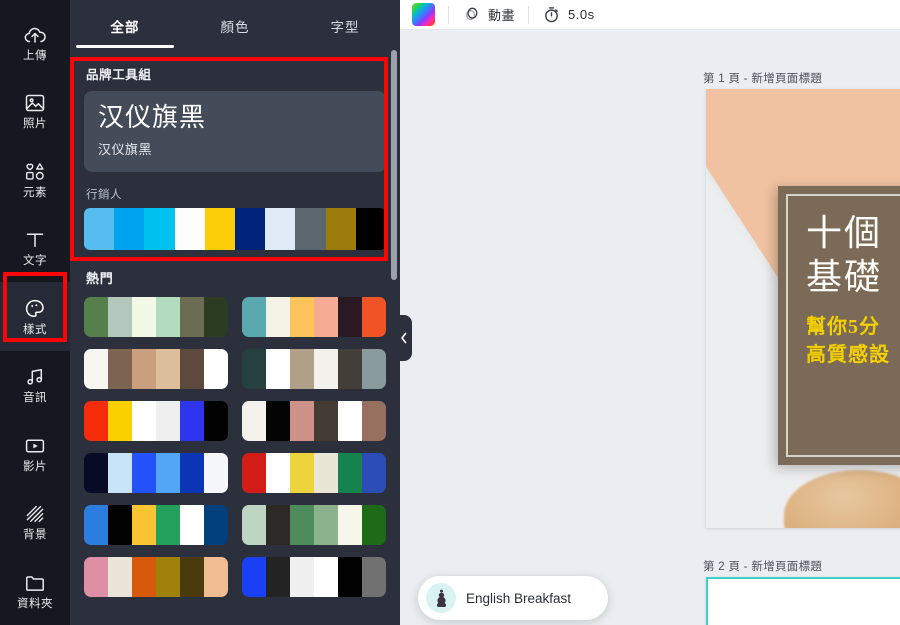 The width and height of the screenshot is (900, 625). Describe the element at coordinates (35, 591) in the screenshot. I see `sidebar-item-folder: 資料夾` at that location.